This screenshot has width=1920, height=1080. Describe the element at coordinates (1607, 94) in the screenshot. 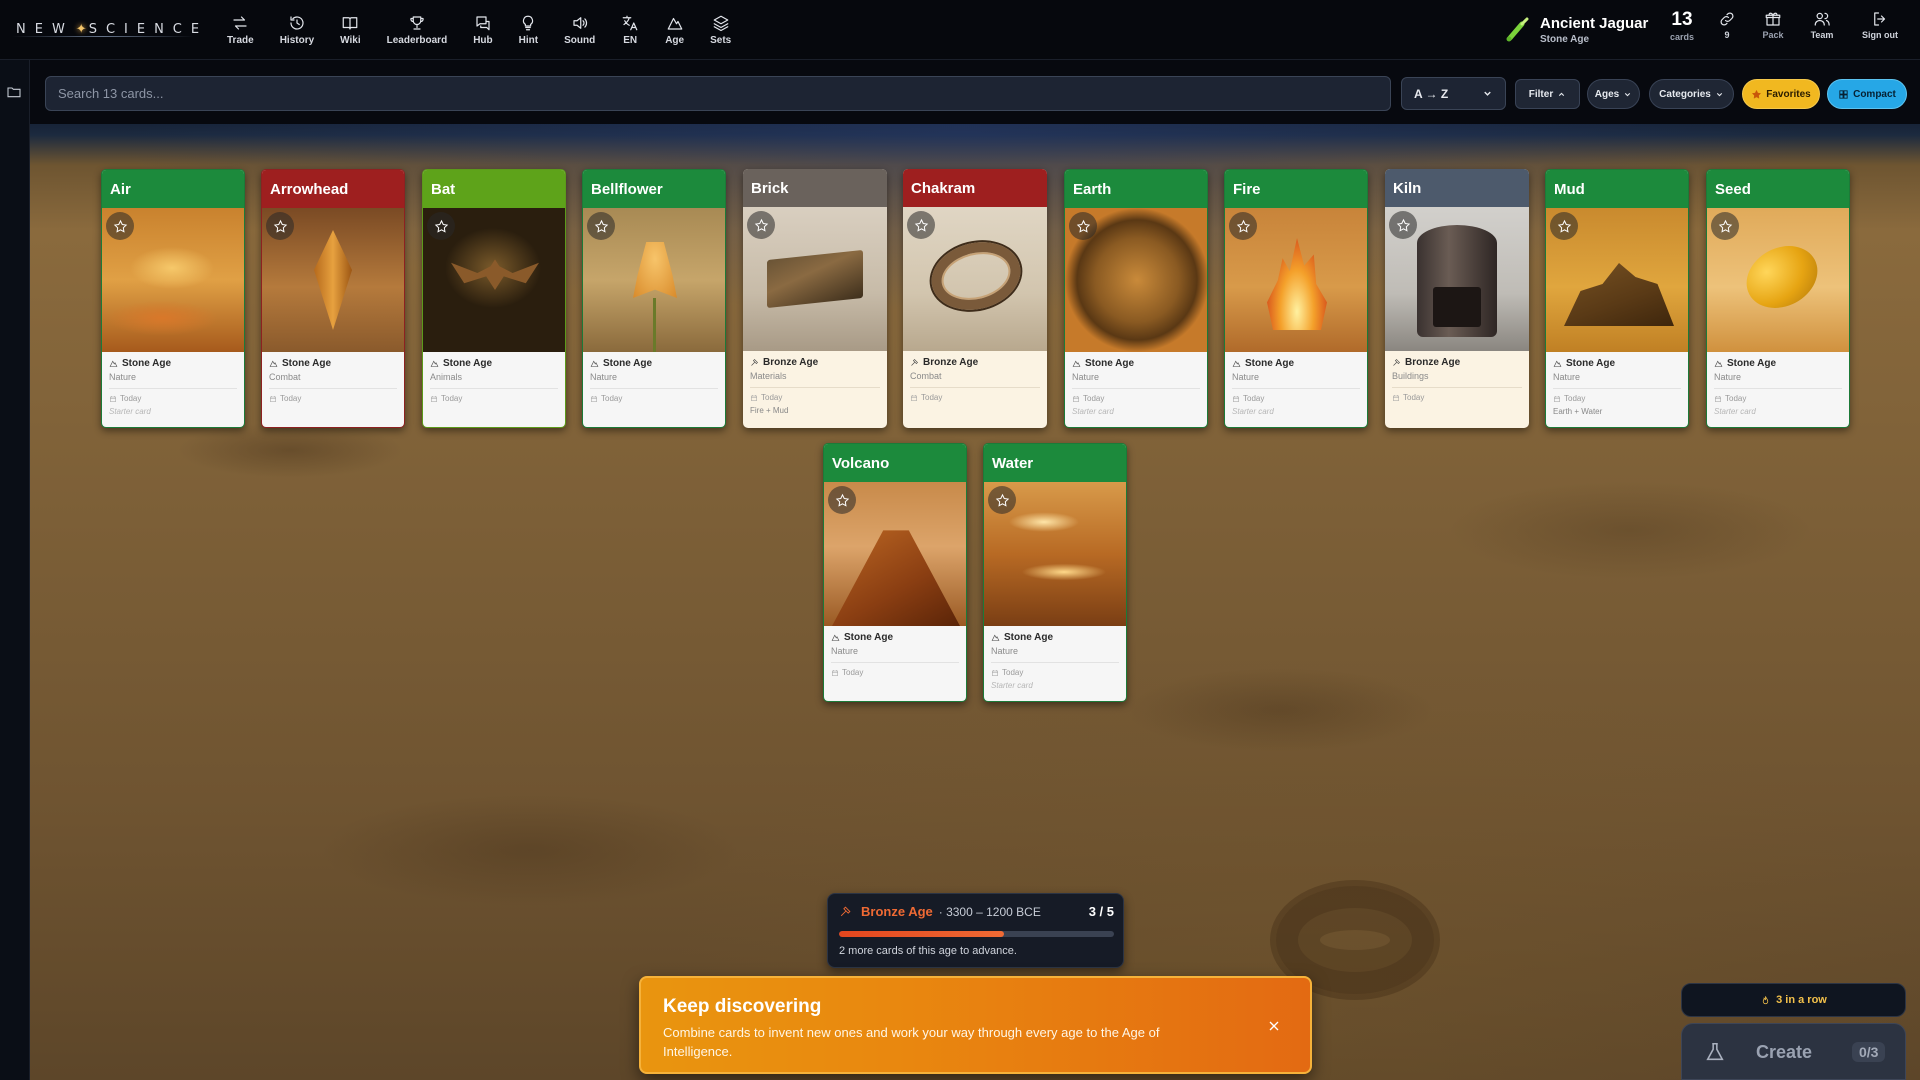

I see `ages-label: Ages` at that location.